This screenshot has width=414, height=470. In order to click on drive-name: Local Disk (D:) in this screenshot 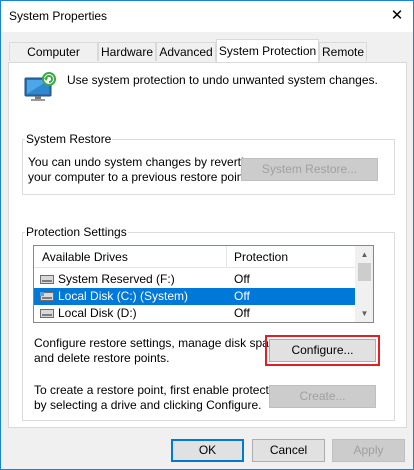, I will do `click(97, 313)`.